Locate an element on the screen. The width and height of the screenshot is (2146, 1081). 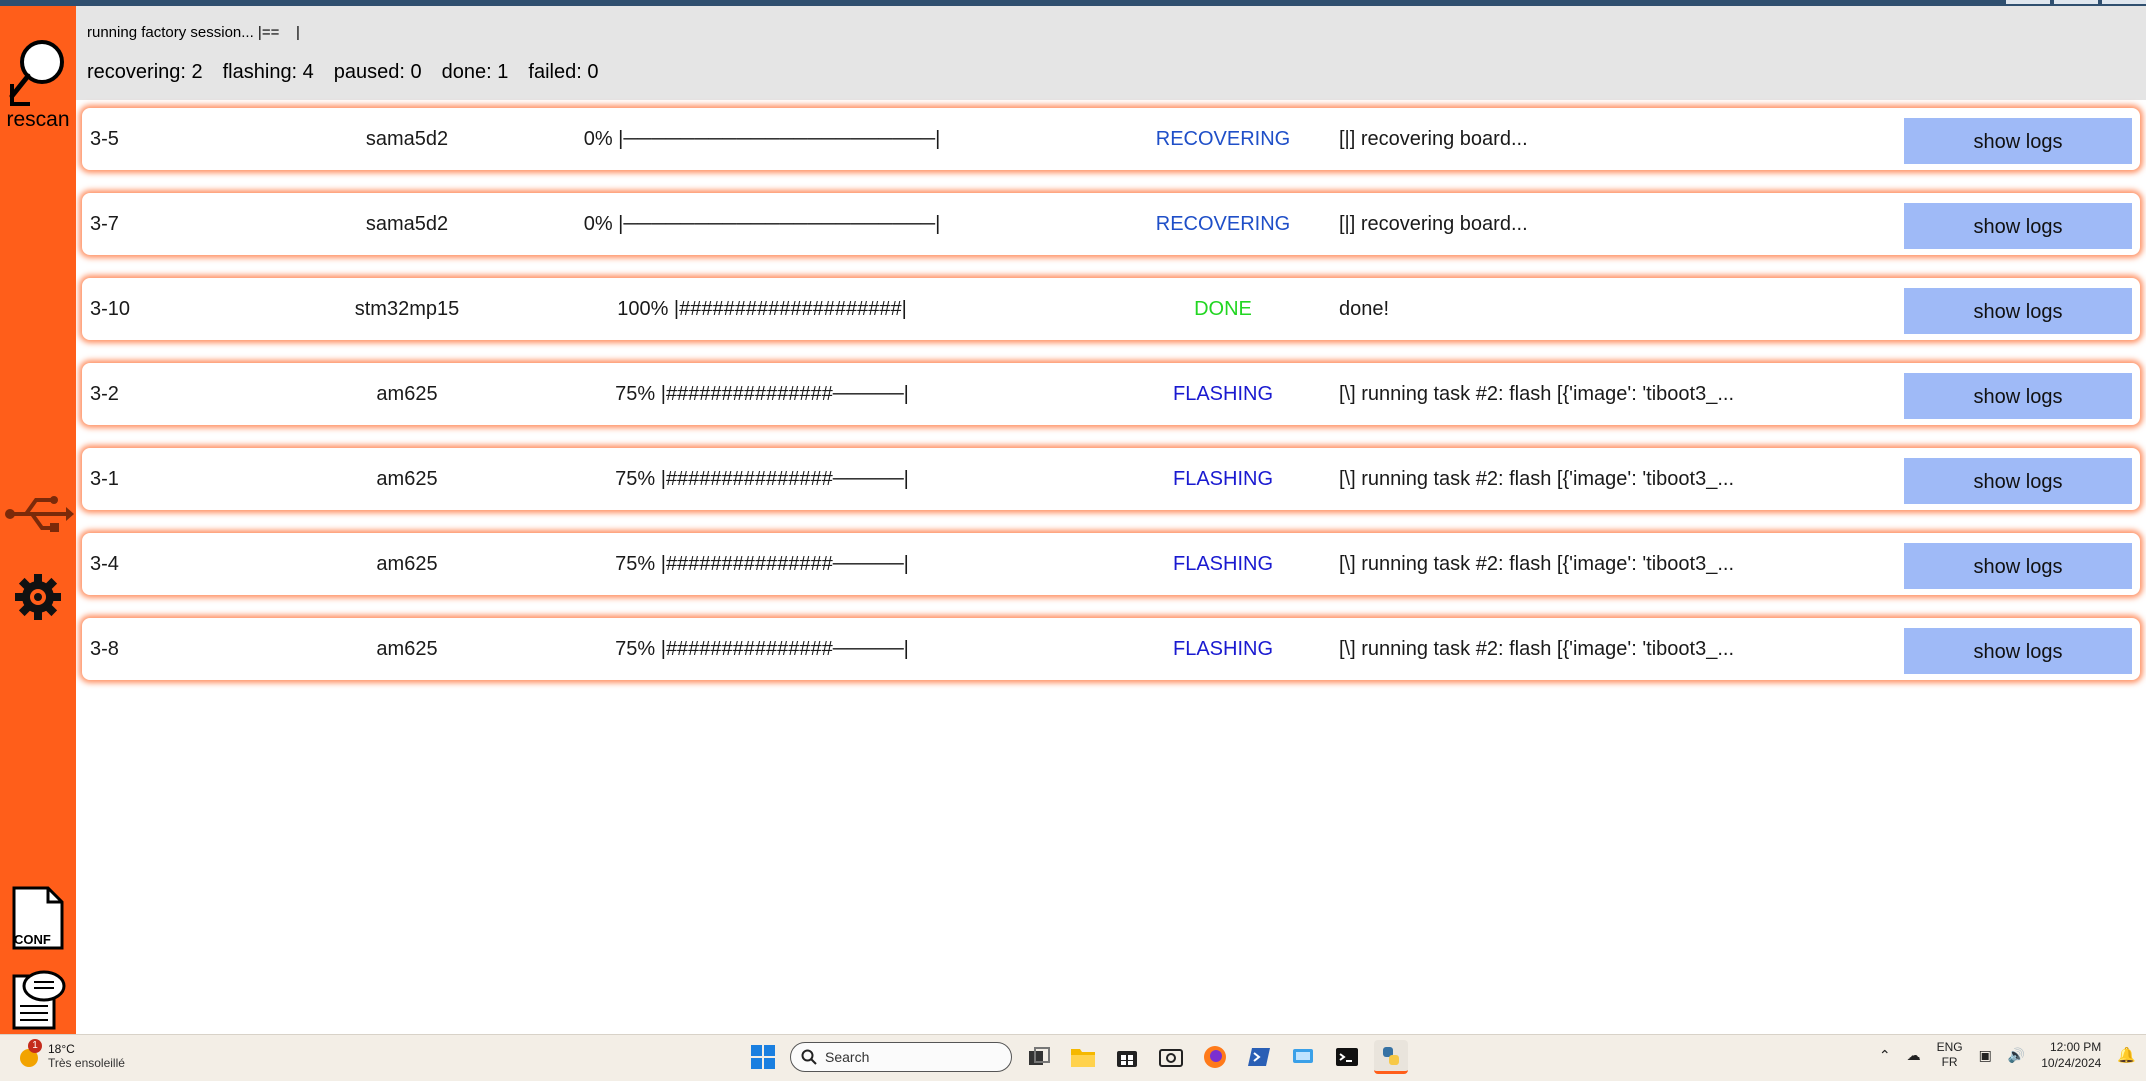
volume-icon: 🔊 is located at coordinates (2016, 1055).